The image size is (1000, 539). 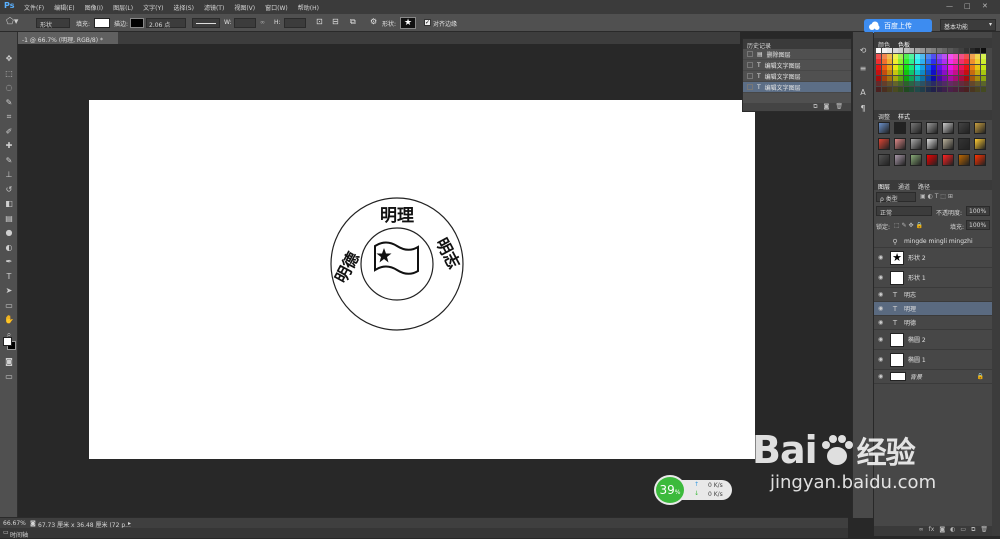 What do you see at coordinates (64, 7) in the screenshot?
I see `menu-item-1: 编辑(E)` at bounding box center [64, 7].